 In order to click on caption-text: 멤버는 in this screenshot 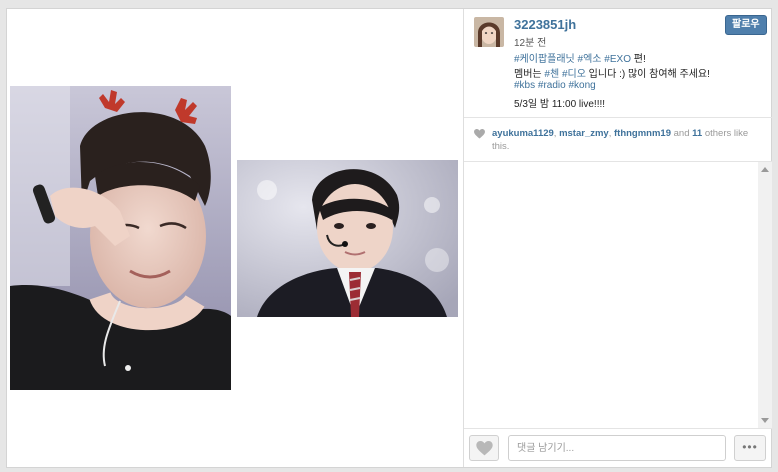, I will do `click(529, 74)`.